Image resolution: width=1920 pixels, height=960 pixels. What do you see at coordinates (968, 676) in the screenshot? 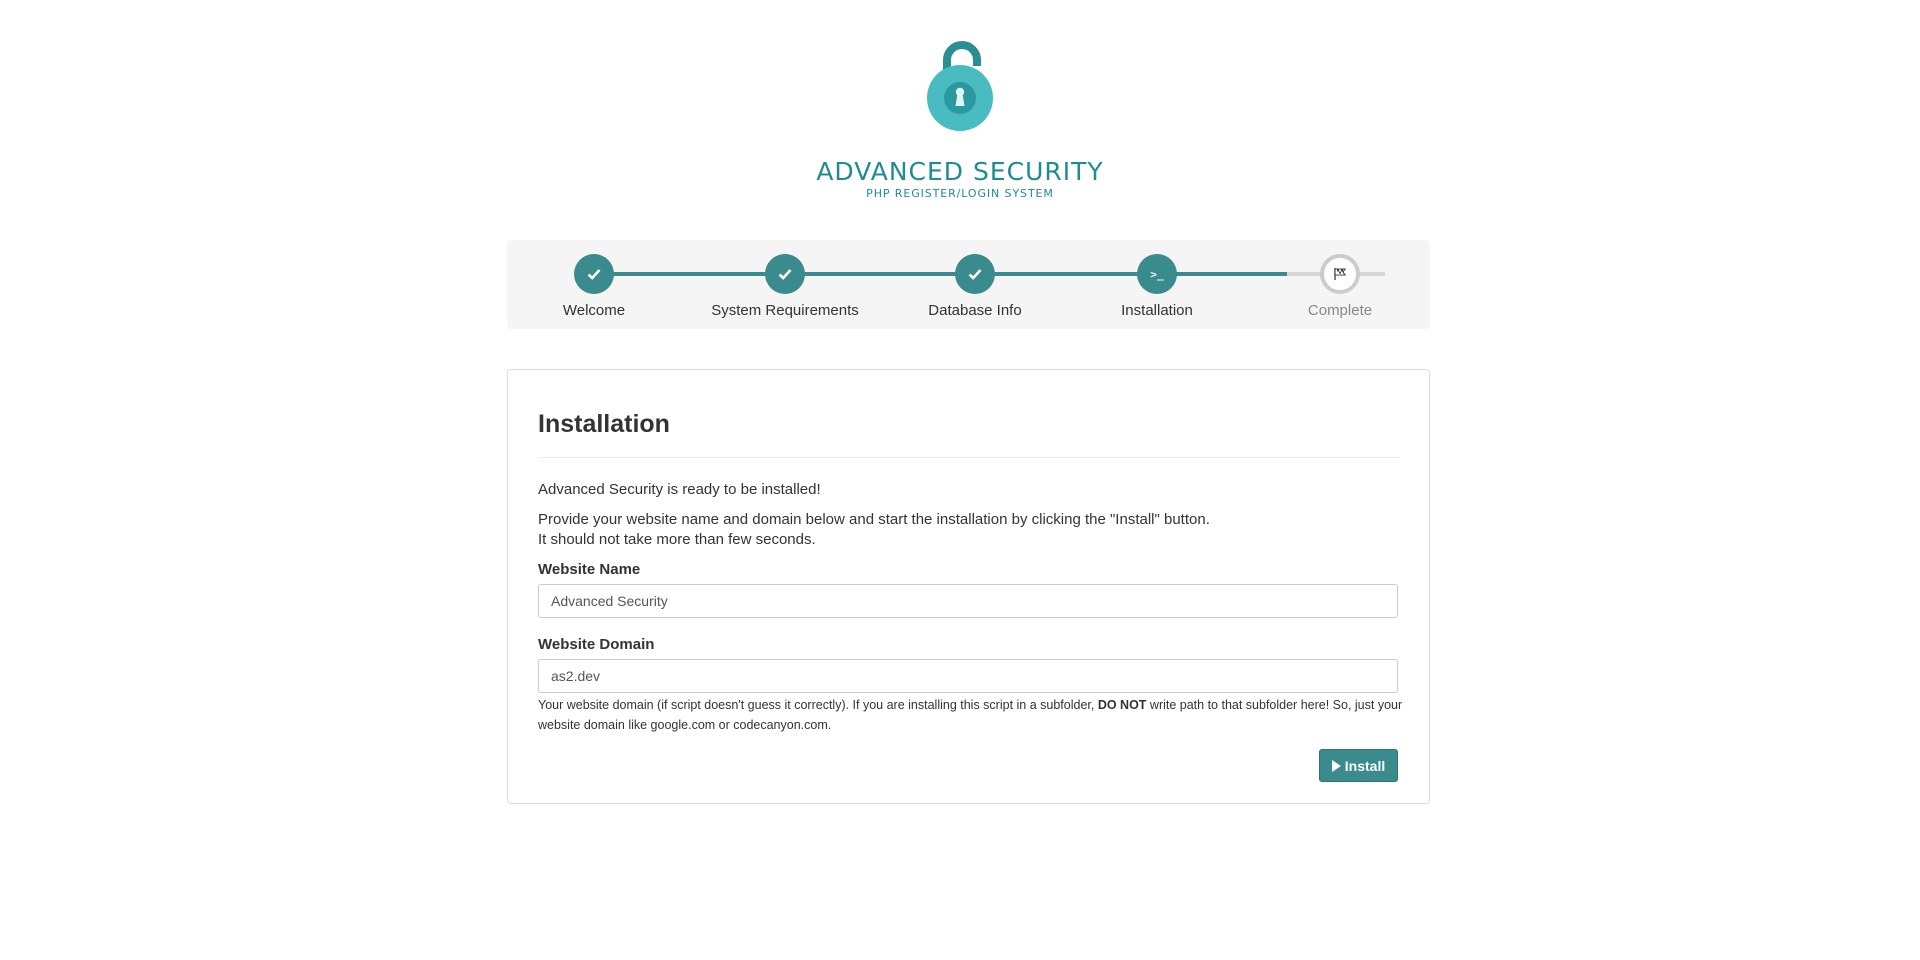
I see `website-domain-input` at bounding box center [968, 676].